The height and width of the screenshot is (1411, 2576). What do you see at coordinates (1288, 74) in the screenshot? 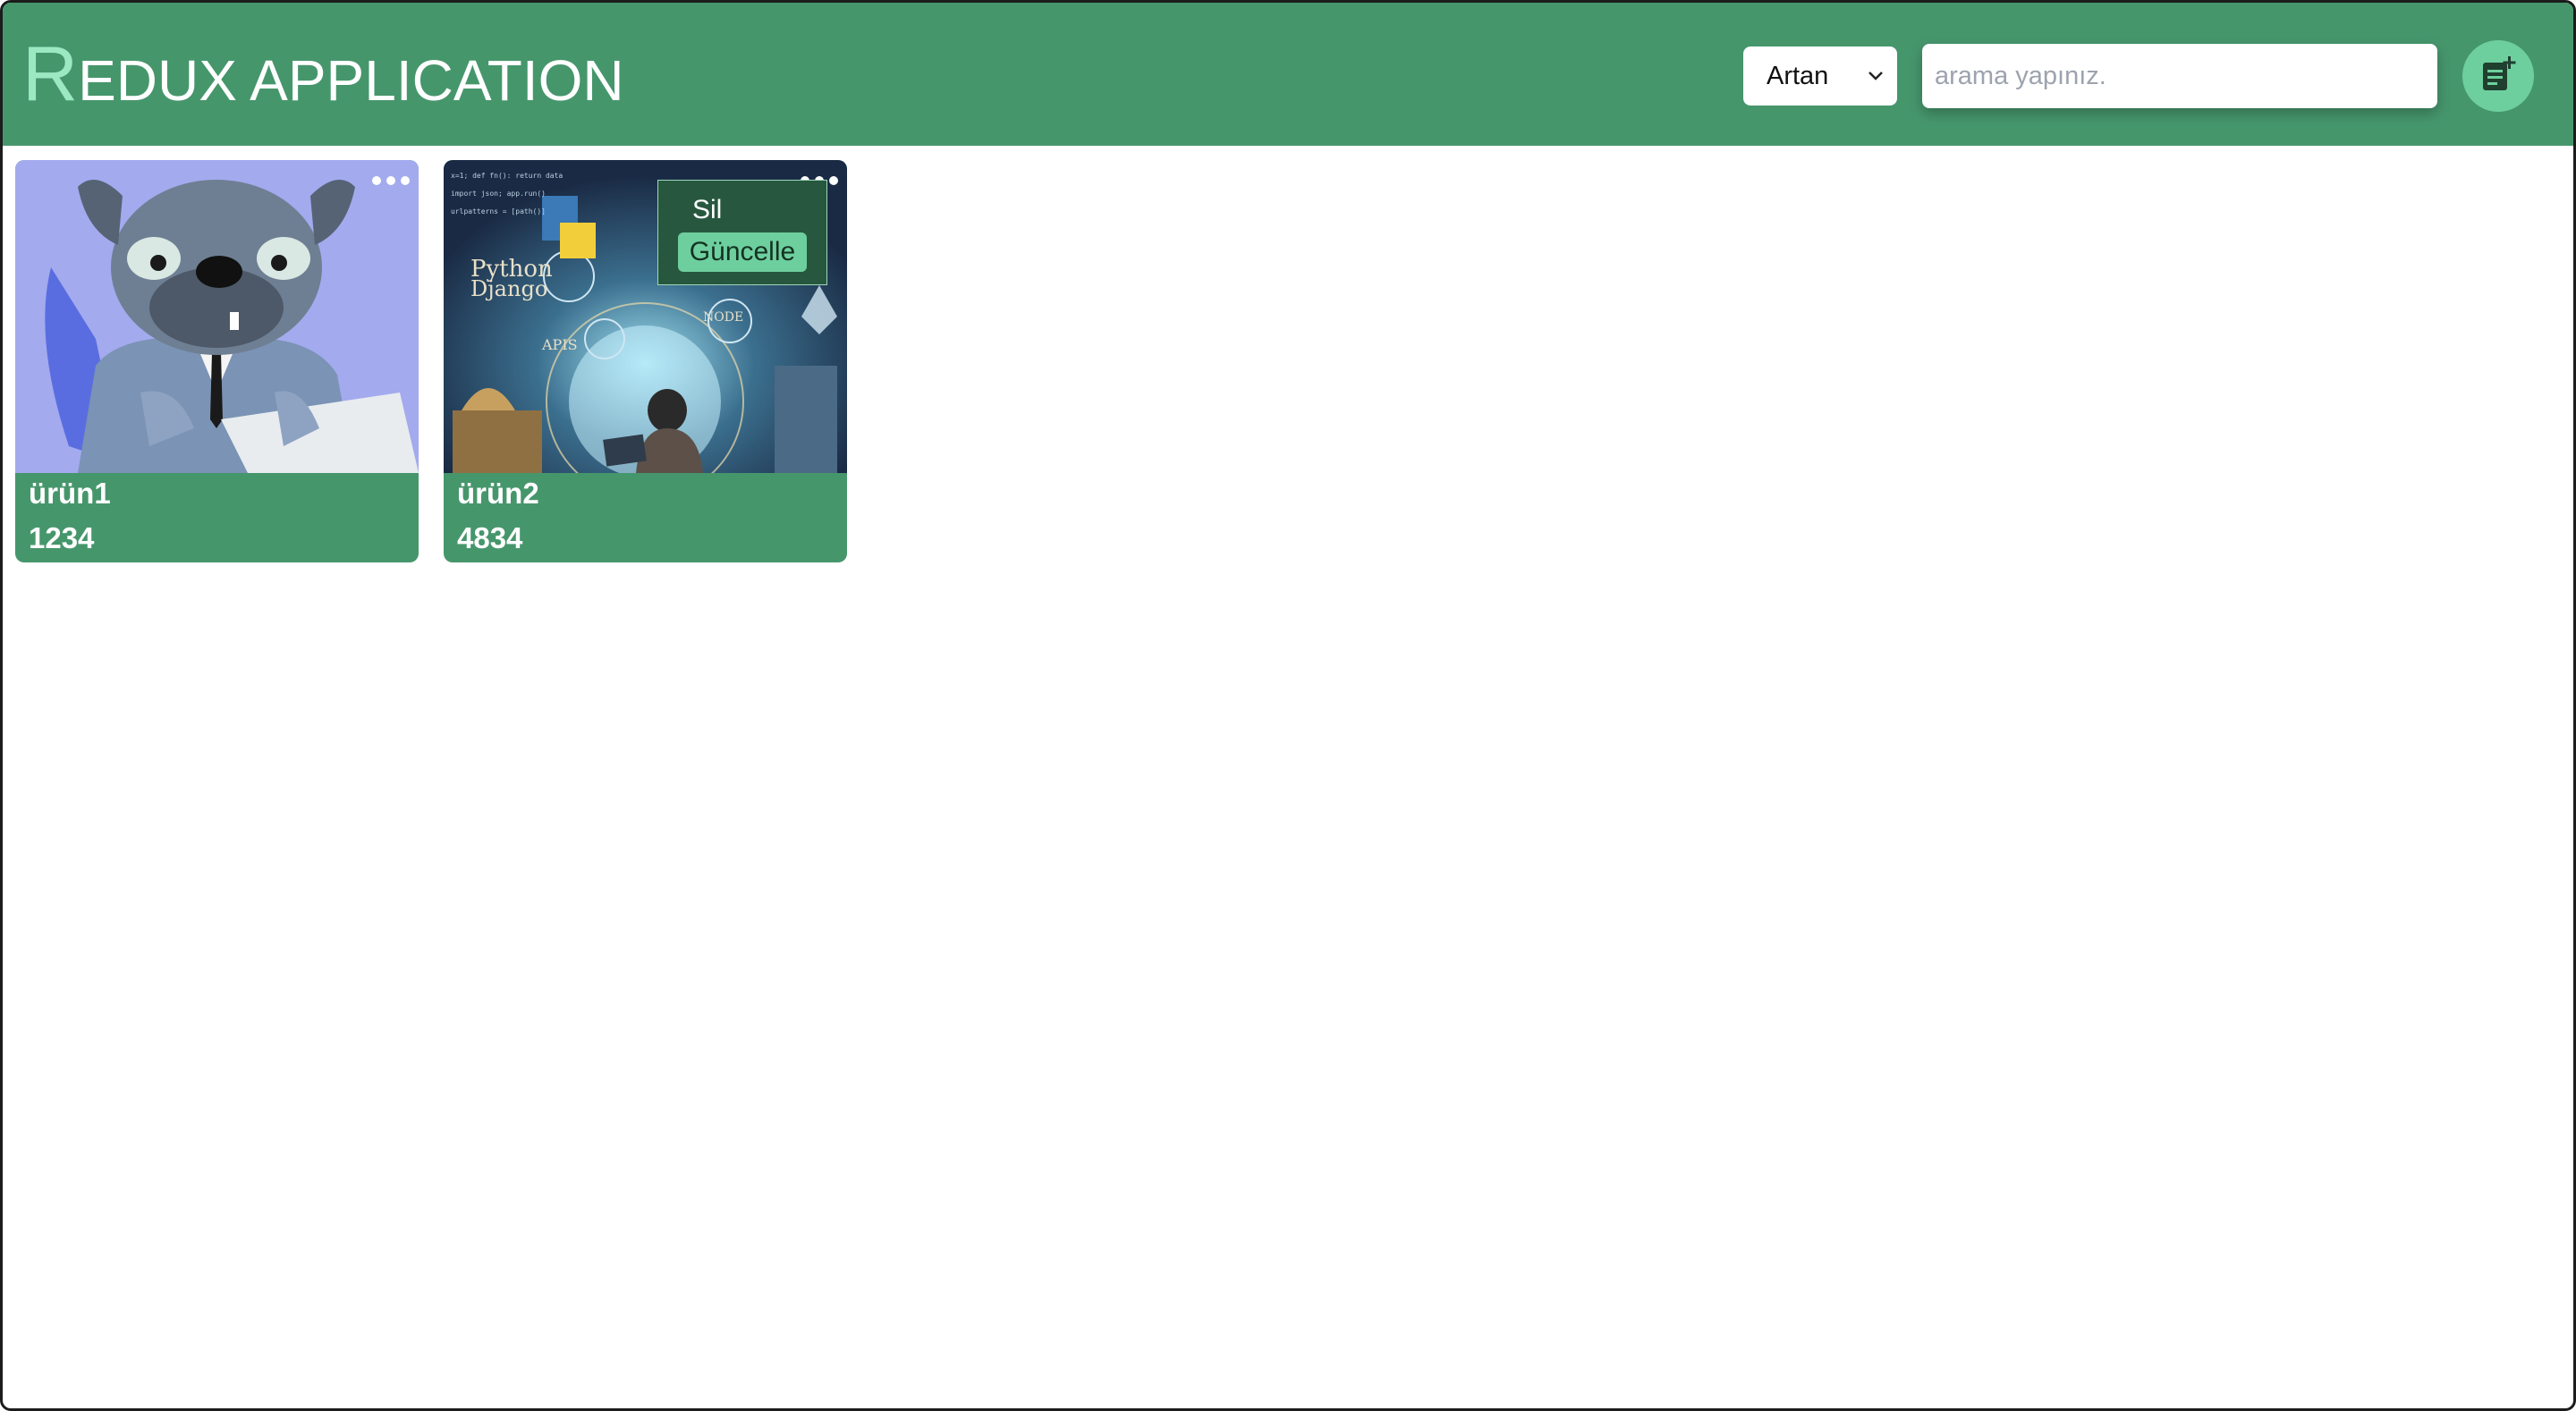
I see `app-header: REDUX APPLICATION Artan` at bounding box center [1288, 74].